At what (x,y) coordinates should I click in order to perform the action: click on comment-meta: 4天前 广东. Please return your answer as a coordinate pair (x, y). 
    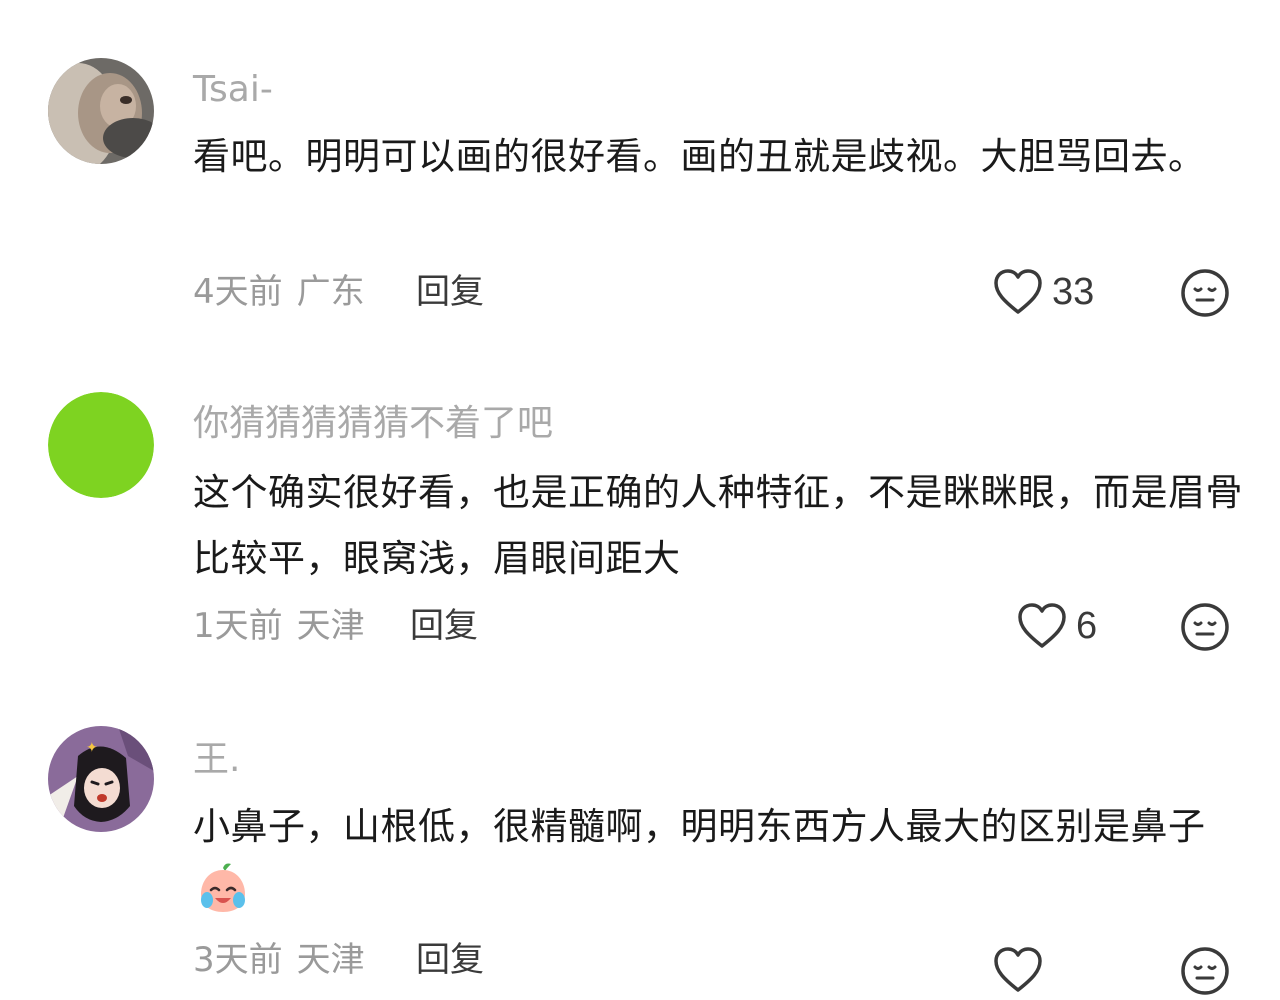
    Looking at the image, I should click on (279, 292).